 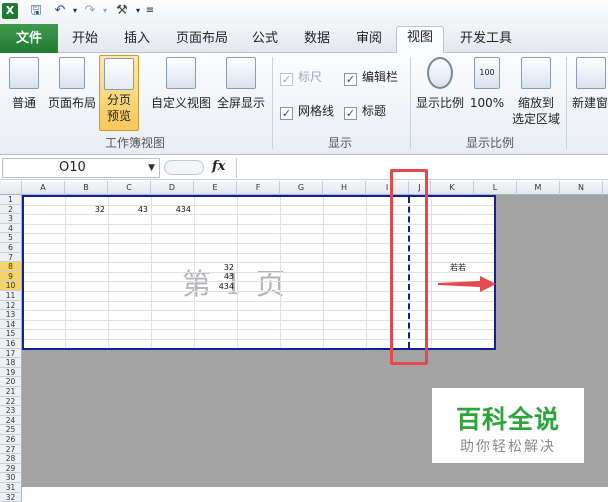 What do you see at coordinates (265, 41) in the screenshot?
I see `tab-formulas: 公式` at bounding box center [265, 41].